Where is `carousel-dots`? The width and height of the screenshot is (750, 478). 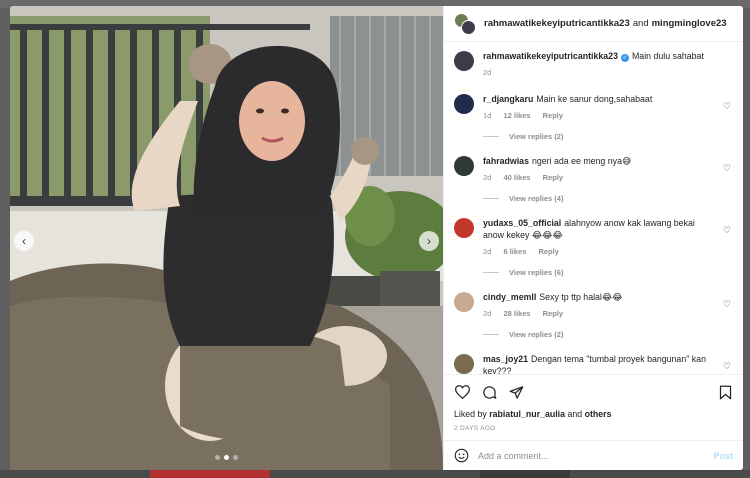 carousel-dots is located at coordinates (226, 457).